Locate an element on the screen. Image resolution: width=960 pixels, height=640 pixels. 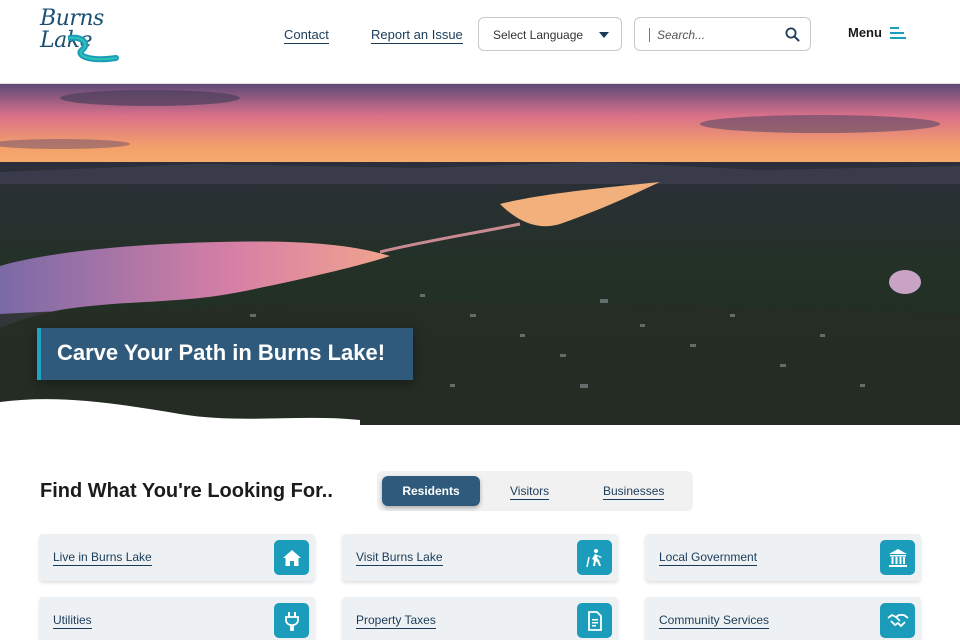
tab-visitors: Visitors is located at coordinates (530, 491).